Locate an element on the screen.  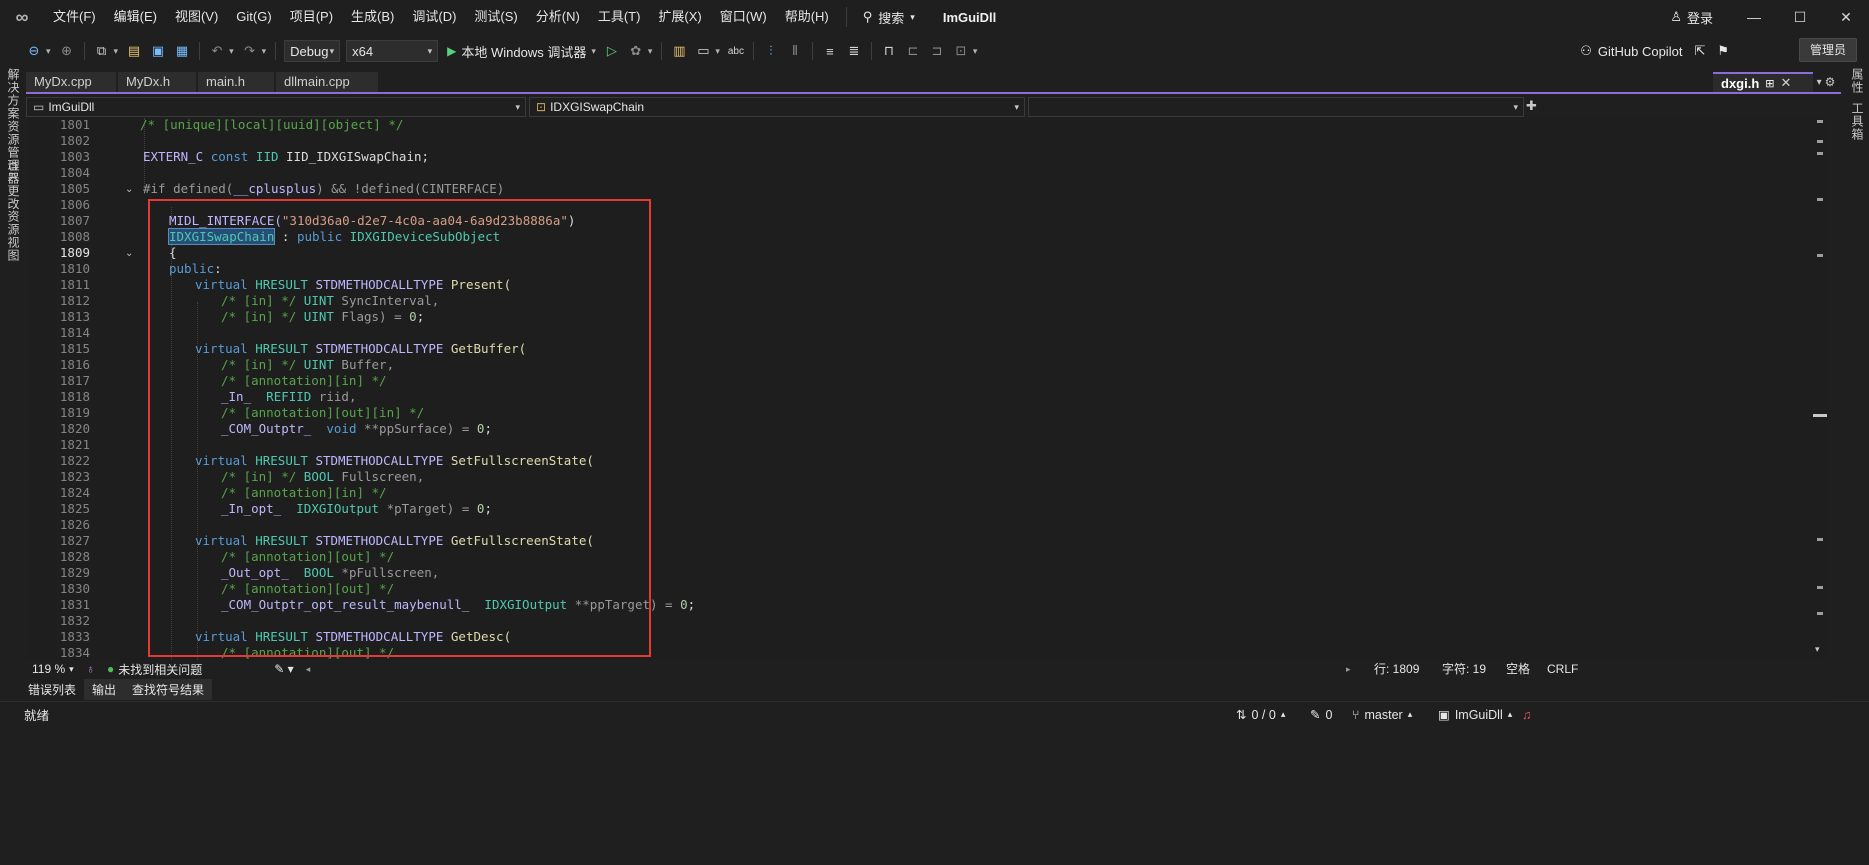
member-dropdown: ▾ is located at coordinates (1276, 107).